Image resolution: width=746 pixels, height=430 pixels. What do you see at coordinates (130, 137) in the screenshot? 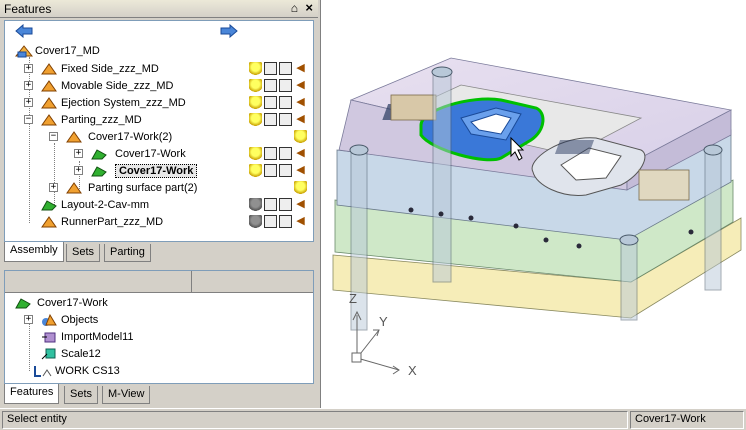
I see `tree-row-label: Cover17-Work(2)` at bounding box center [130, 137].